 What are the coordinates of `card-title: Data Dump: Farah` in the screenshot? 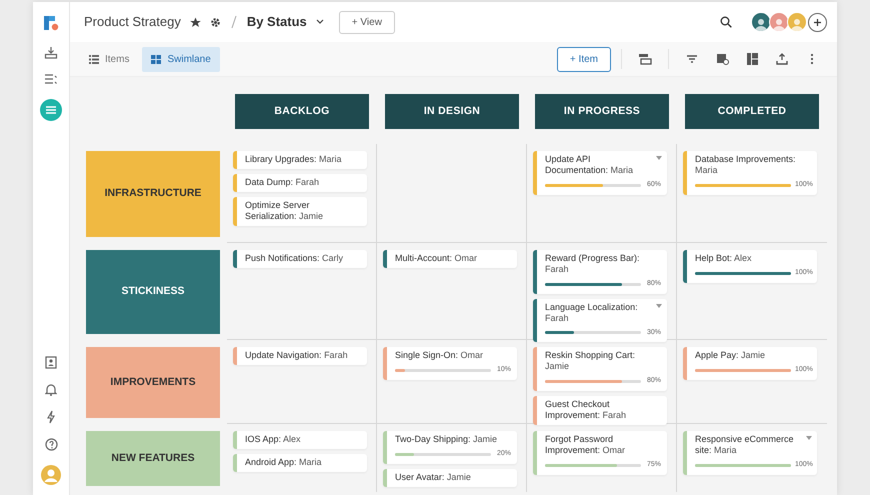 It's located at (282, 182).